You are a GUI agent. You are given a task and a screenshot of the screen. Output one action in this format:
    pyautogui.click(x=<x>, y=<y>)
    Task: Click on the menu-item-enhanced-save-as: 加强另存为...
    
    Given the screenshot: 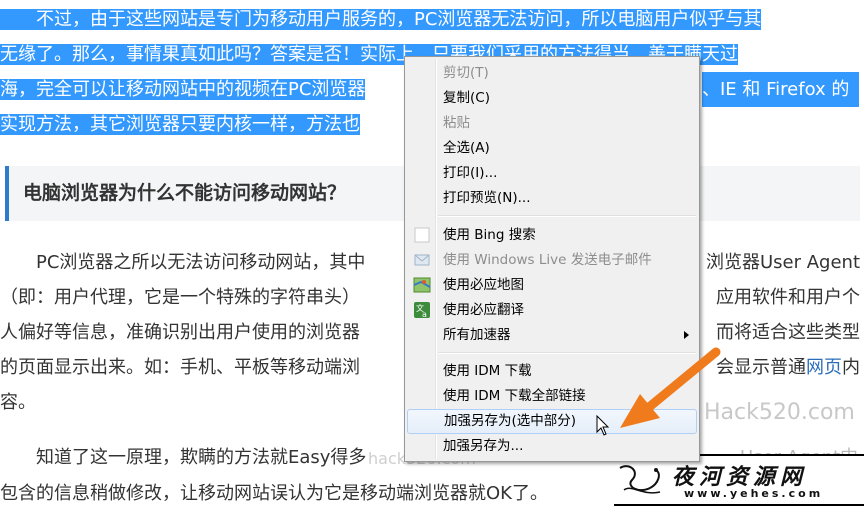 What is the action you would take?
    pyautogui.click(x=552, y=446)
    